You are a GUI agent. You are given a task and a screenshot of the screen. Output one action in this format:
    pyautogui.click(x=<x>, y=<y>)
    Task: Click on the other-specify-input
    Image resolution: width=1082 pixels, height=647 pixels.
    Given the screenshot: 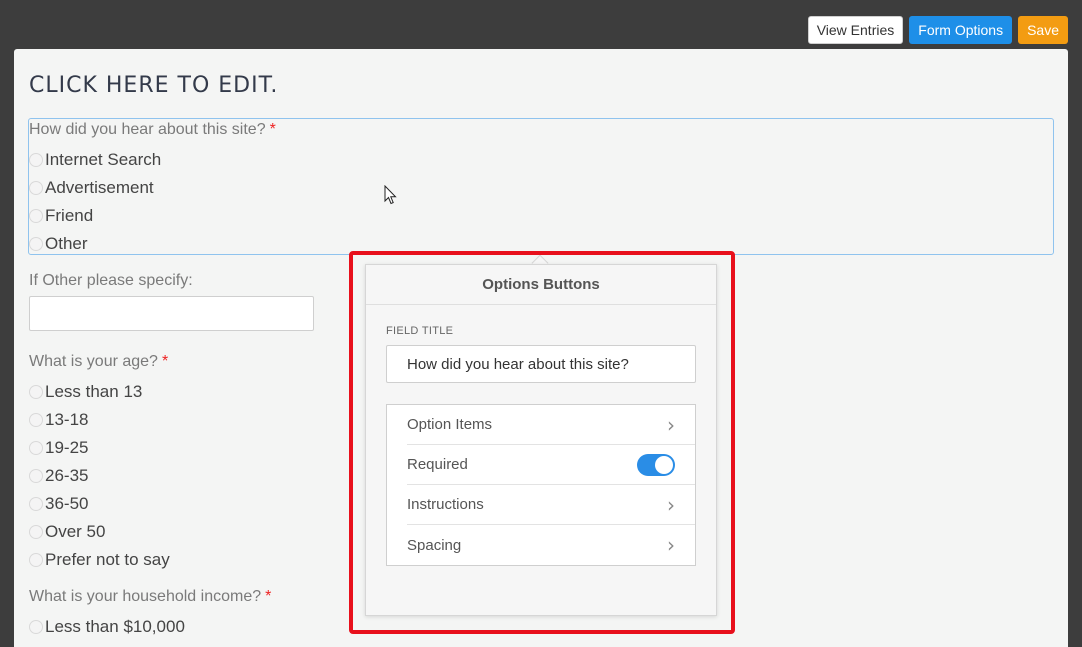 What is the action you would take?
    pyautogui.click(x=171, y=313)
    